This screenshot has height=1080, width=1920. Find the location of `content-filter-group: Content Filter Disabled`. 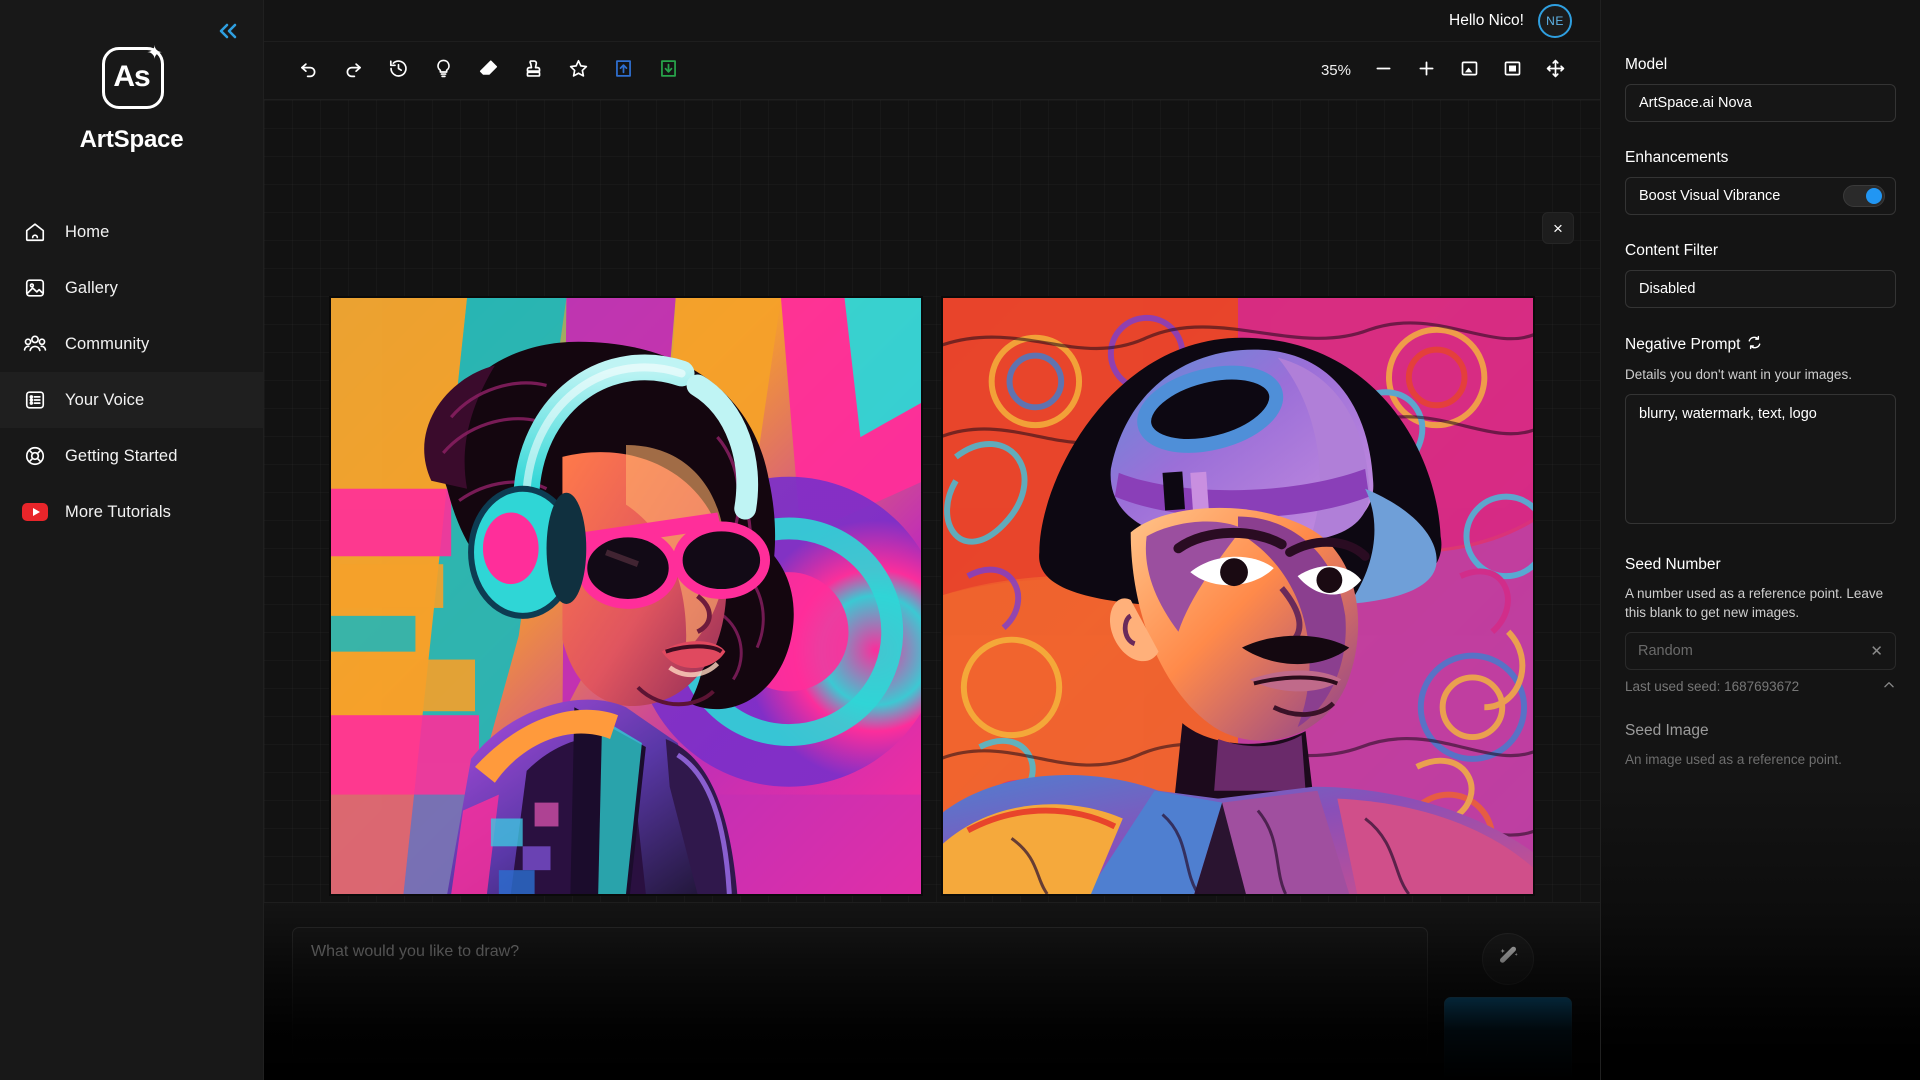

content-filter-group: Content Filter Disabled is located at coordinates (1760, 275).